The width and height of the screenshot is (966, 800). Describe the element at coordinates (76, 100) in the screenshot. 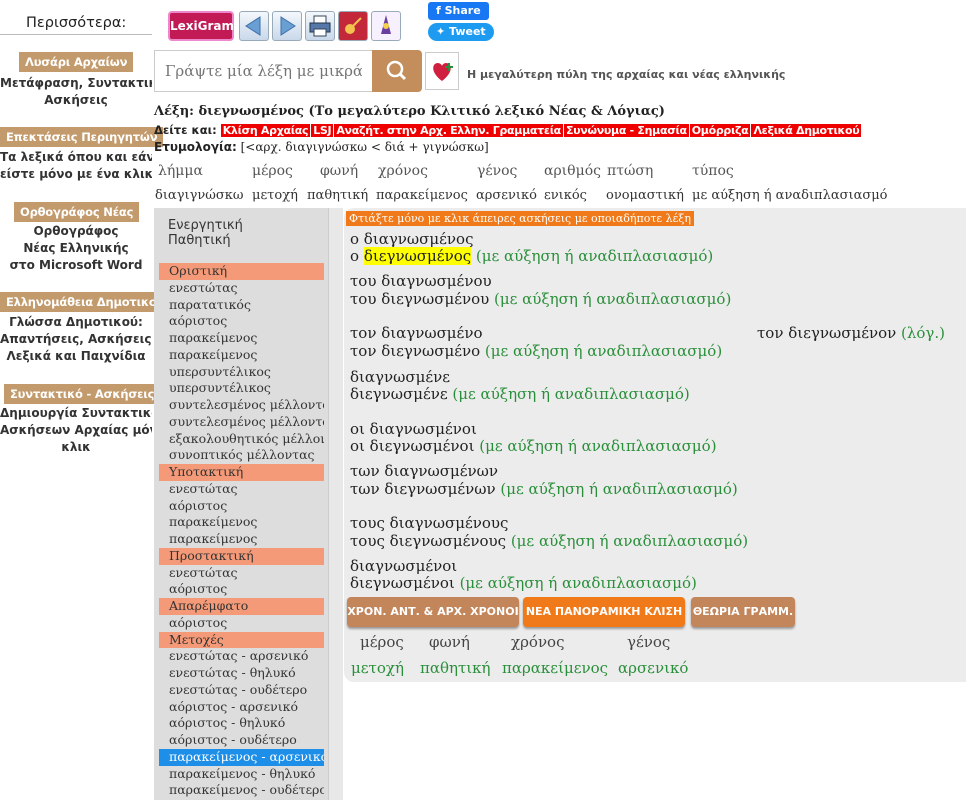

I see `sidebar-desc-lysari-2: Ασκήσεις` at that location.